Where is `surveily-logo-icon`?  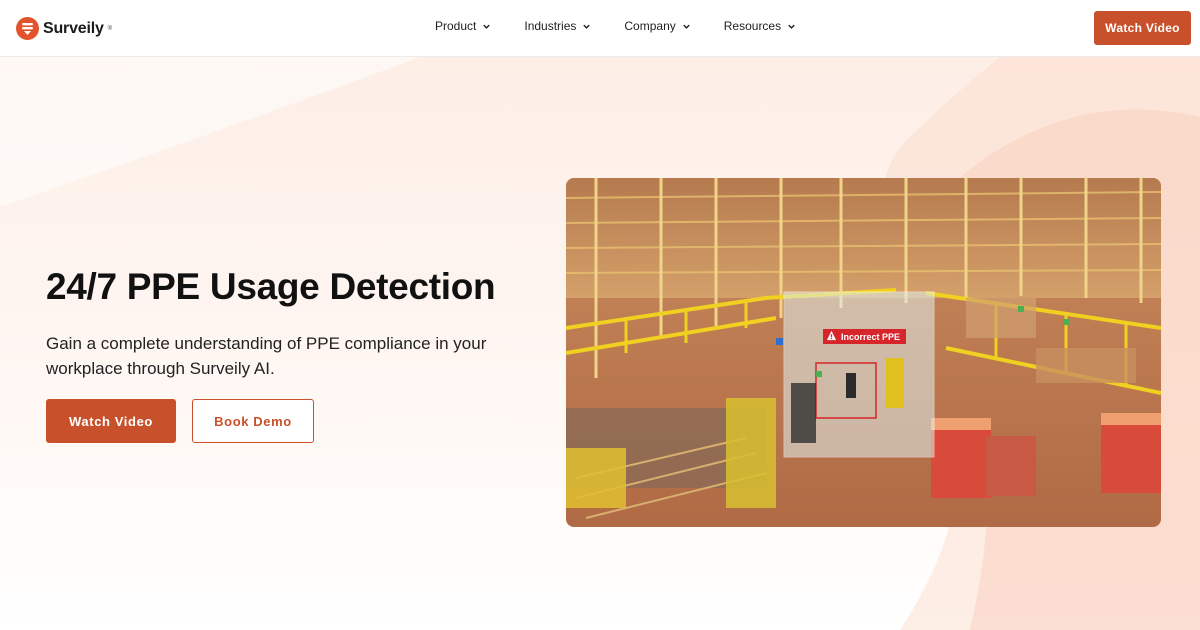 surveily-logo-icon is located at coordinates (27, 28).